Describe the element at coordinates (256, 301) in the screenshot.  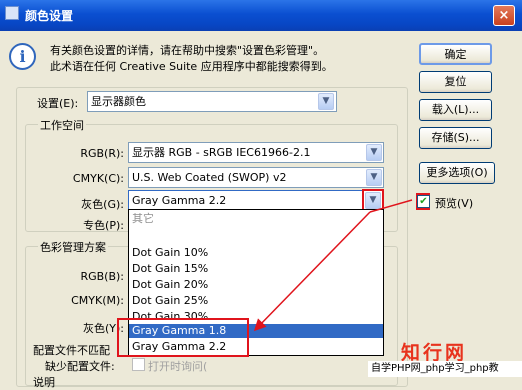
I see `option-dot-gain-25: Dot Gain 25%` at that location.